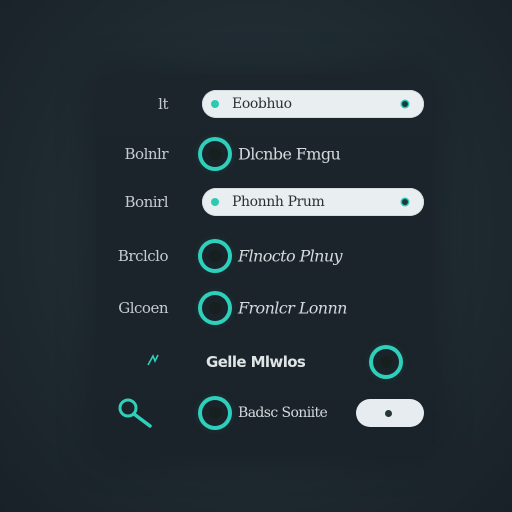 Image resolution: width=512 pixels, height=512 pixels. Describe the element at coordinates (278, 202) in the screenshot. I see `field-value: Phonnh Prum` at that location.